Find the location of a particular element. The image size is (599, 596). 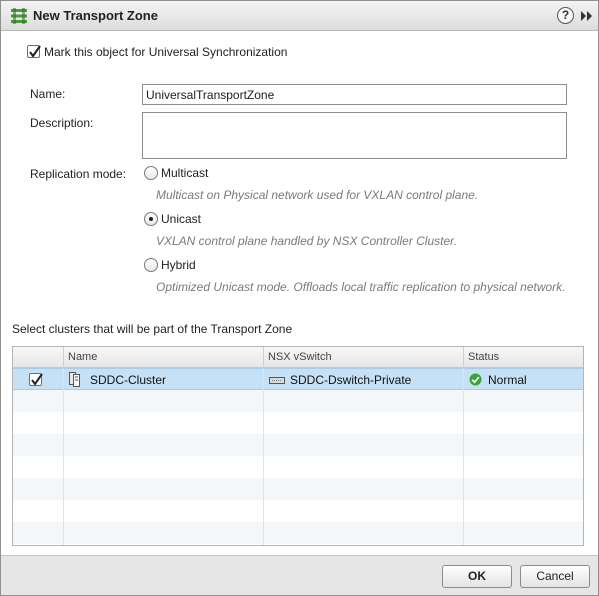

replication-mode-label: Replication mode: is located at coordinates (78, 174).